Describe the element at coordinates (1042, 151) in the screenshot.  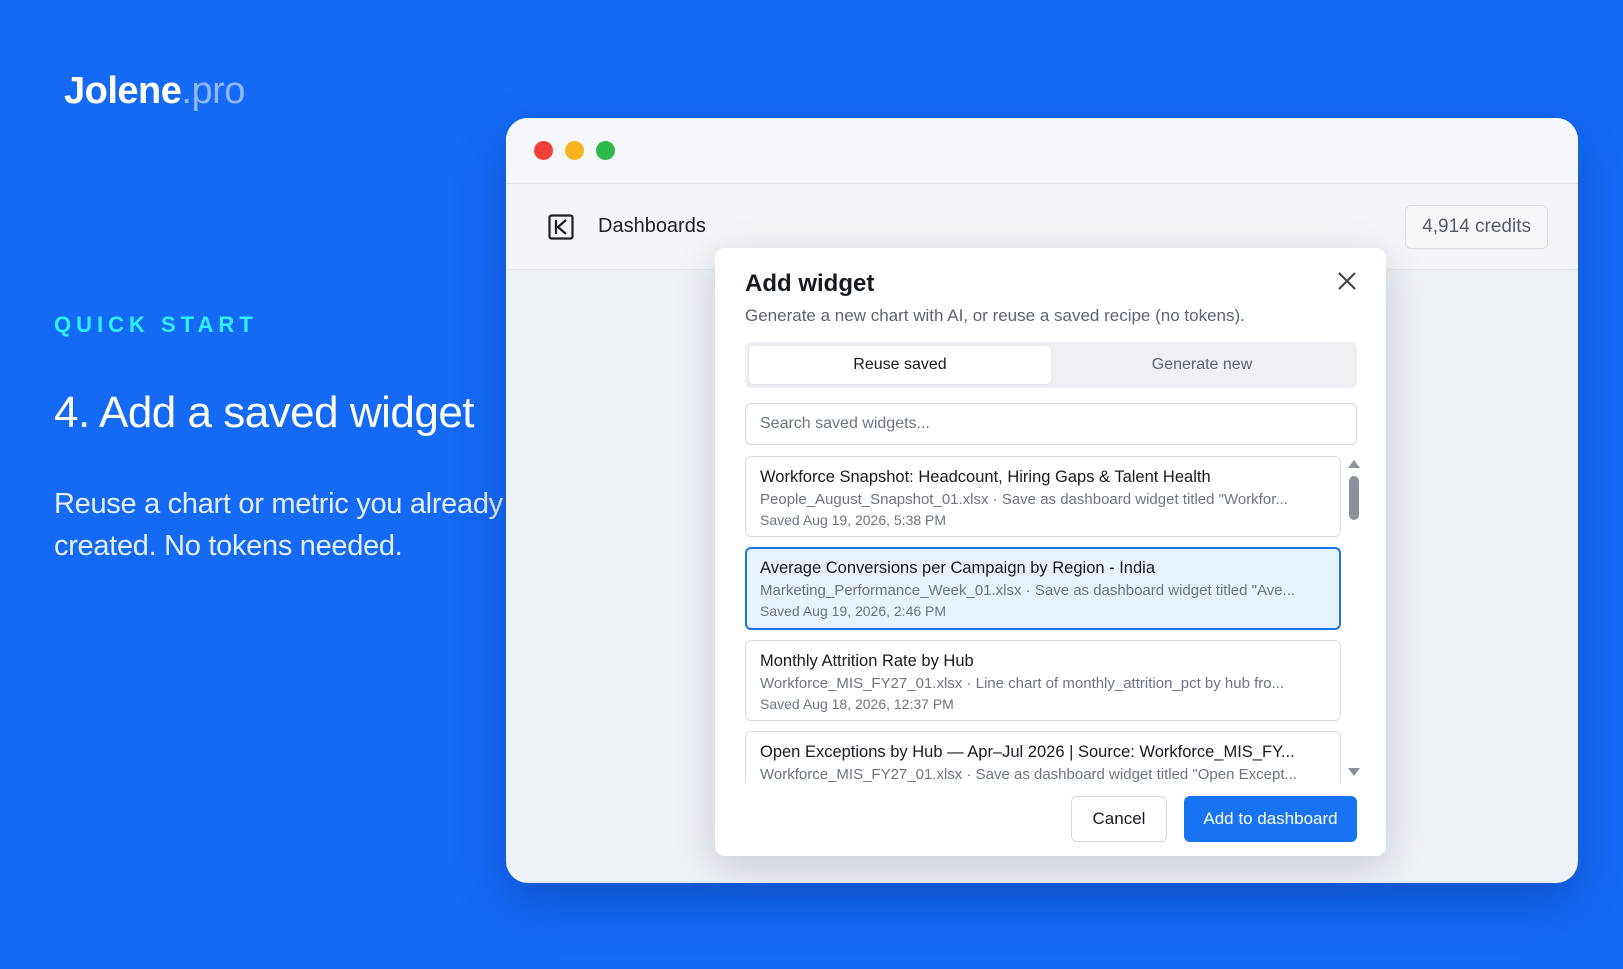
I see `window-titlebar` at that location.